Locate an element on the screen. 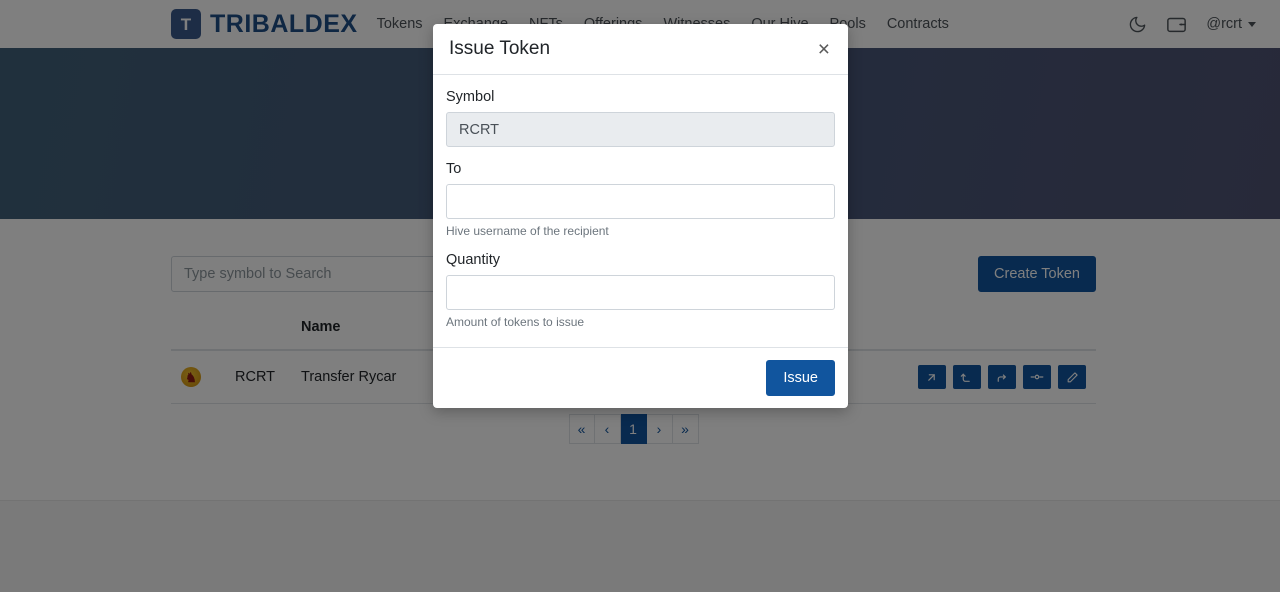 This screenshot has width=1280, height=592. modal-title: Issue Token is located at coordinates (500, 48).